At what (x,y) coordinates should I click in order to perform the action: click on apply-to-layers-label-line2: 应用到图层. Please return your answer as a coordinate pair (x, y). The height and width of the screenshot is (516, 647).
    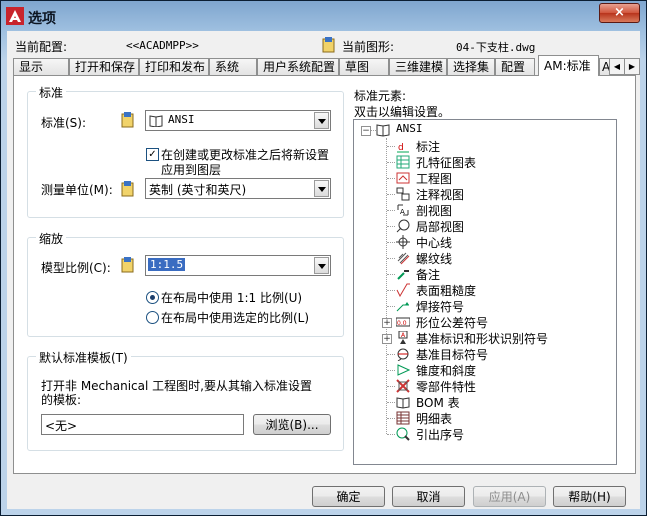
    Looking at the image, I should click on (191, 170).